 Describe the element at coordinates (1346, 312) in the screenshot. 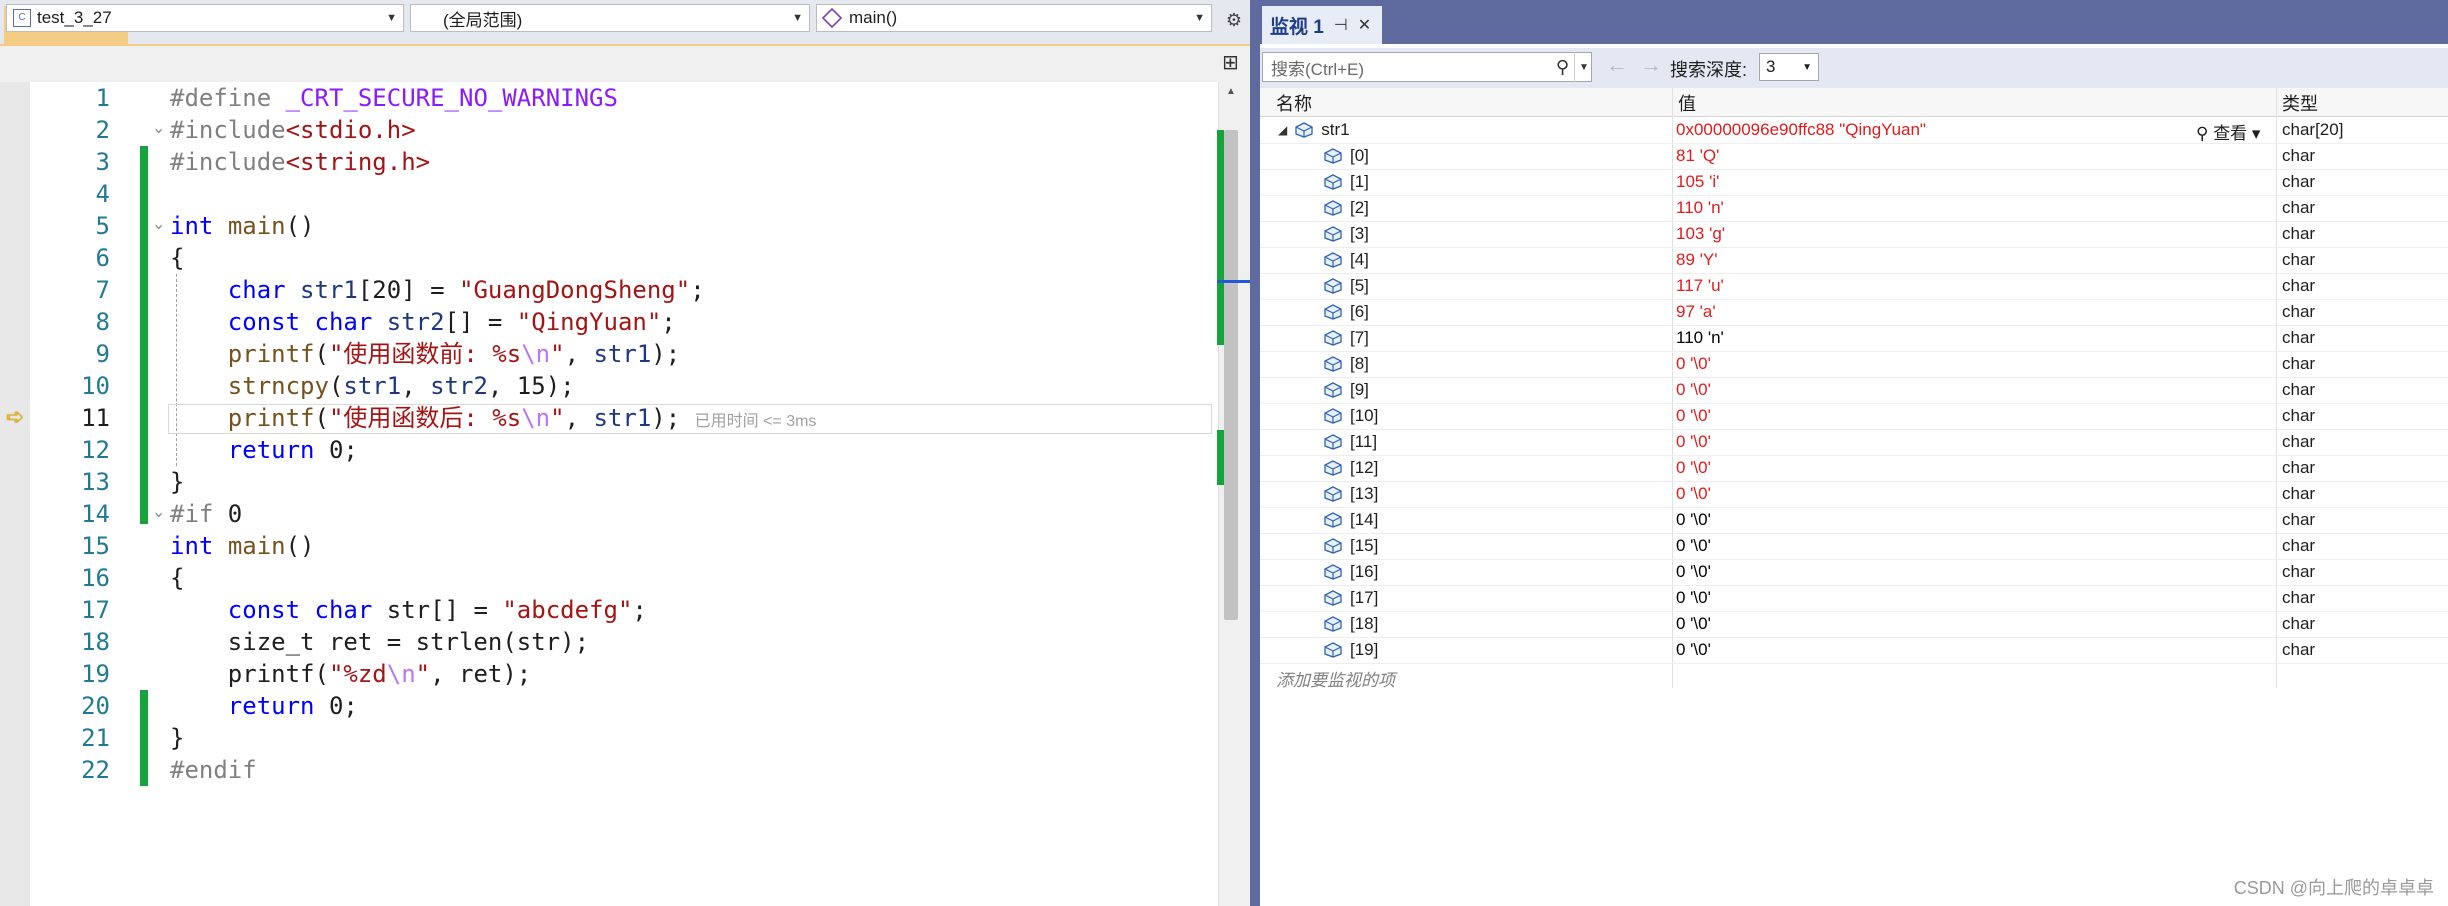

I see `watch-name-cell: [6]` at that location.